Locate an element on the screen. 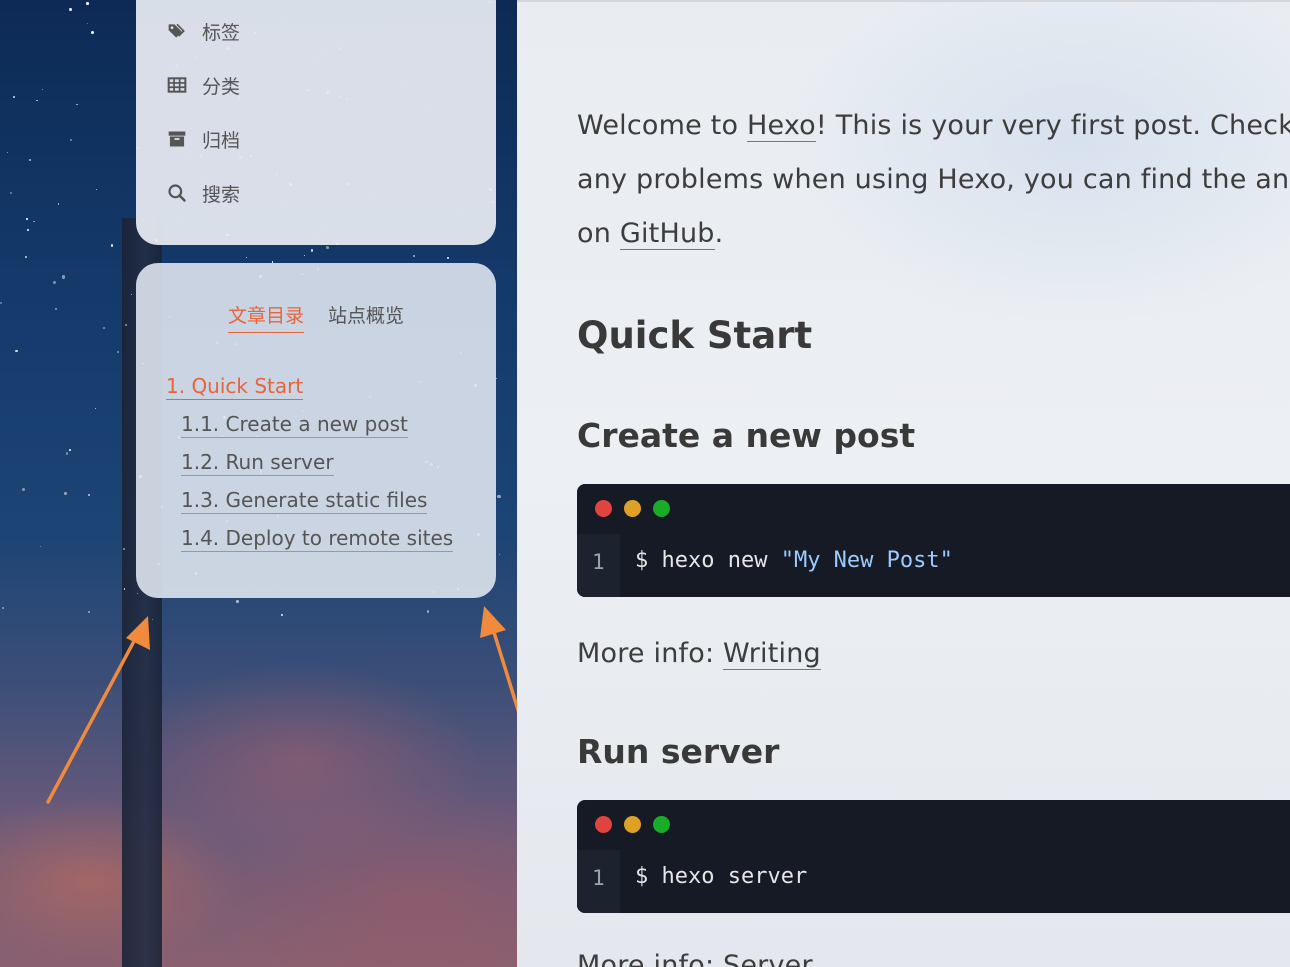 The height and width of the screenshot is (967, 1290). more-info-writing: More info: Writing is located at coordinates (699, 654).